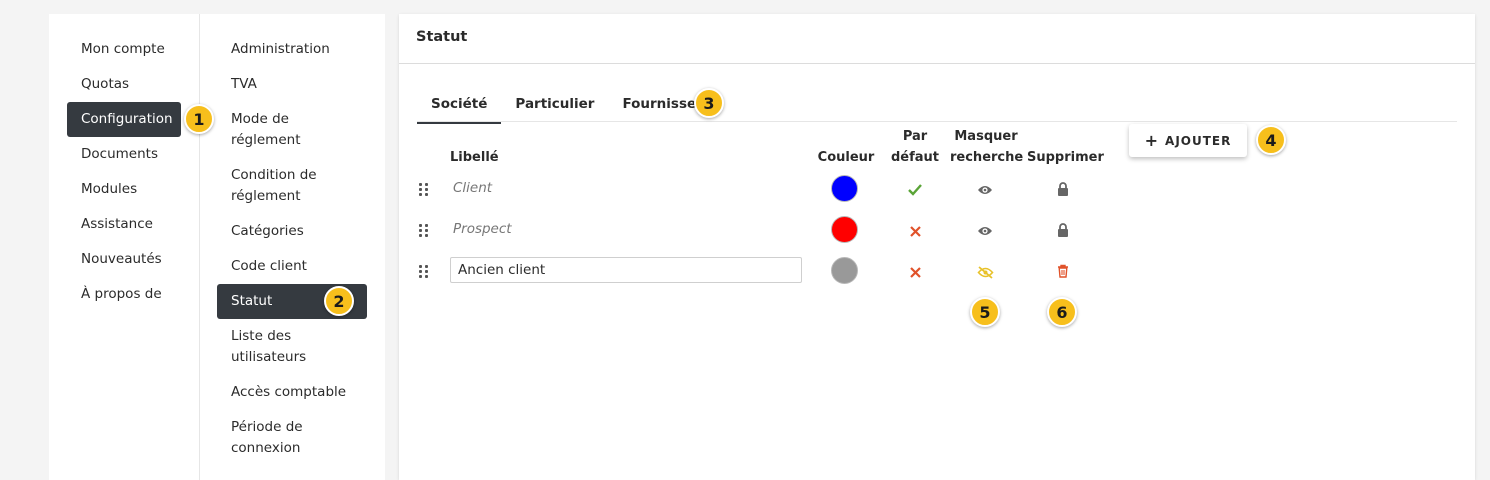  I want to click on menu-item-modules: Modules, so click(124, 189).